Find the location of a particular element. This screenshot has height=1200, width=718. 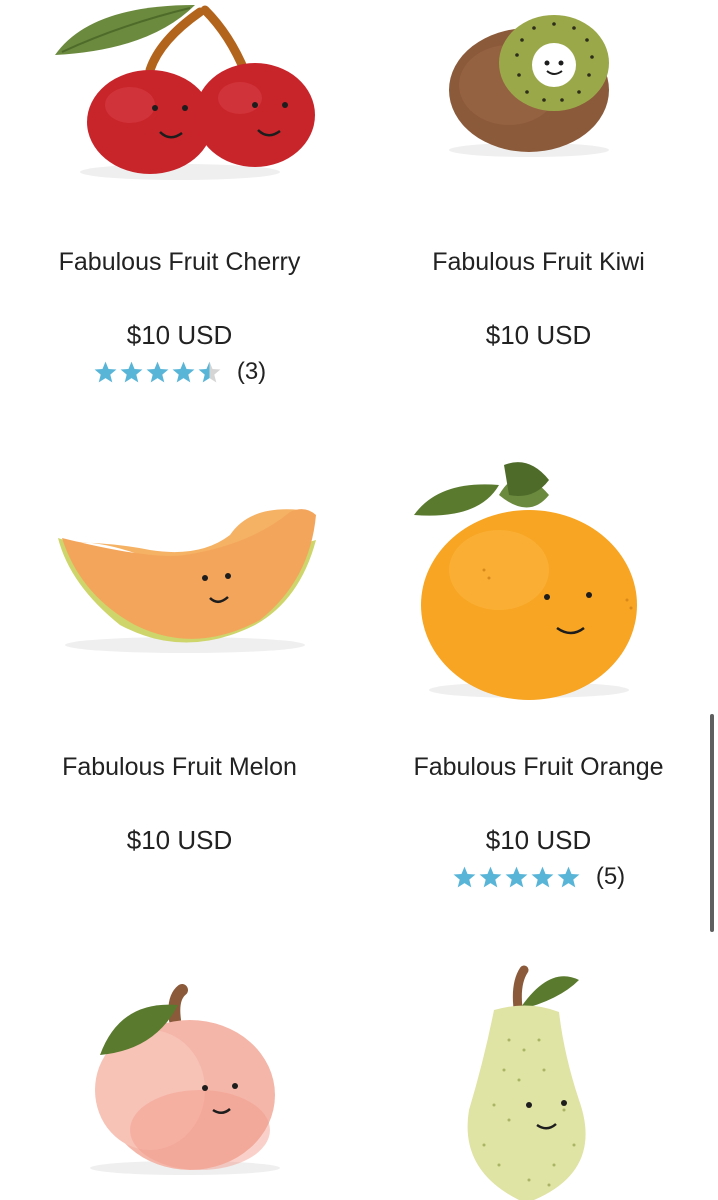

product-image-peach is located at coordinates (179, 1070).